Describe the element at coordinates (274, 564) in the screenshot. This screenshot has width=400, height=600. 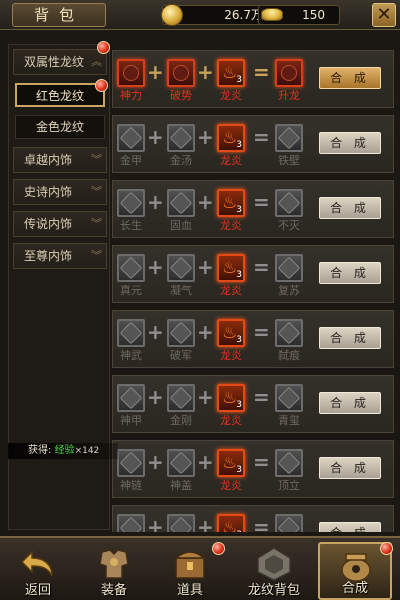
I see `dragon-bag-icon` at that location.